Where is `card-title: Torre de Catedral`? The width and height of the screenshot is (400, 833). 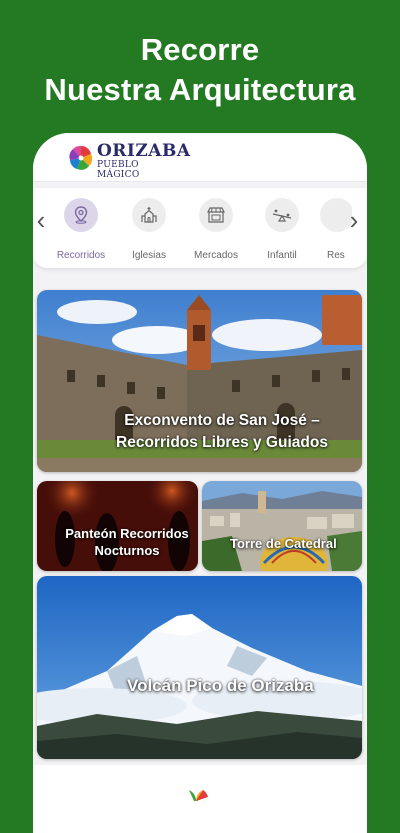 card-title: Torre de Catedral is located at coordinates (283, 543).